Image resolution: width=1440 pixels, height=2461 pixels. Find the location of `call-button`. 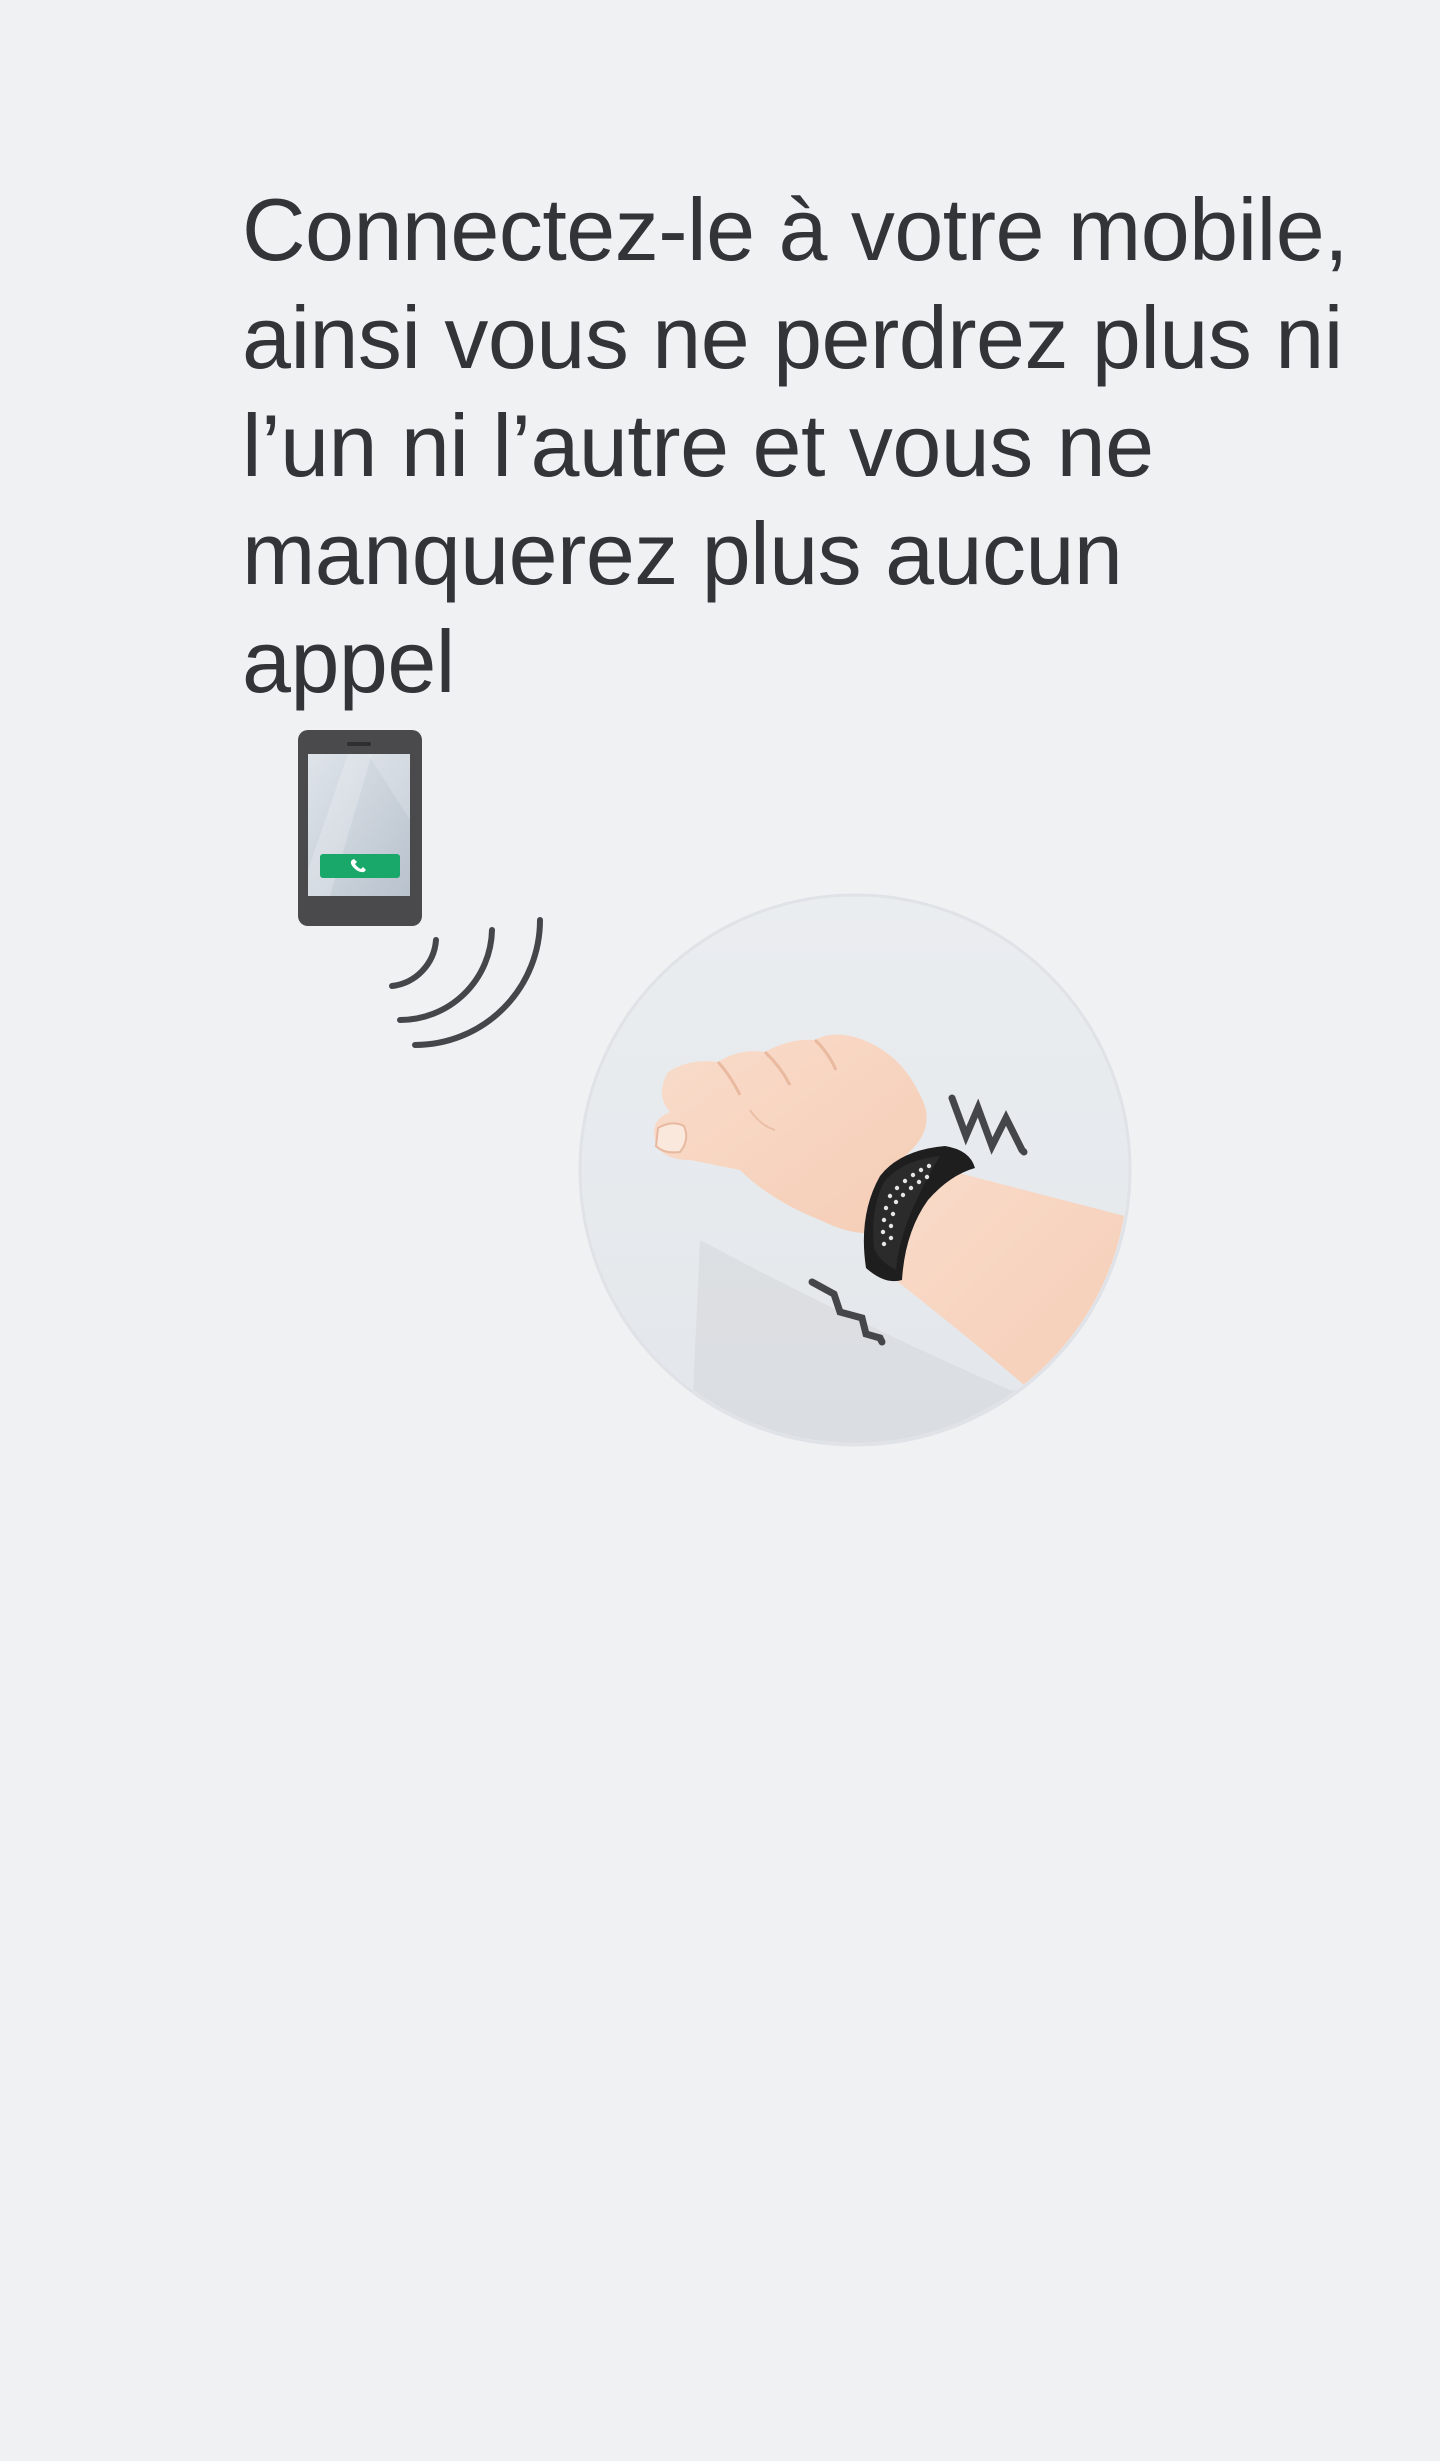

call-button is located at coordinates (360, 866).